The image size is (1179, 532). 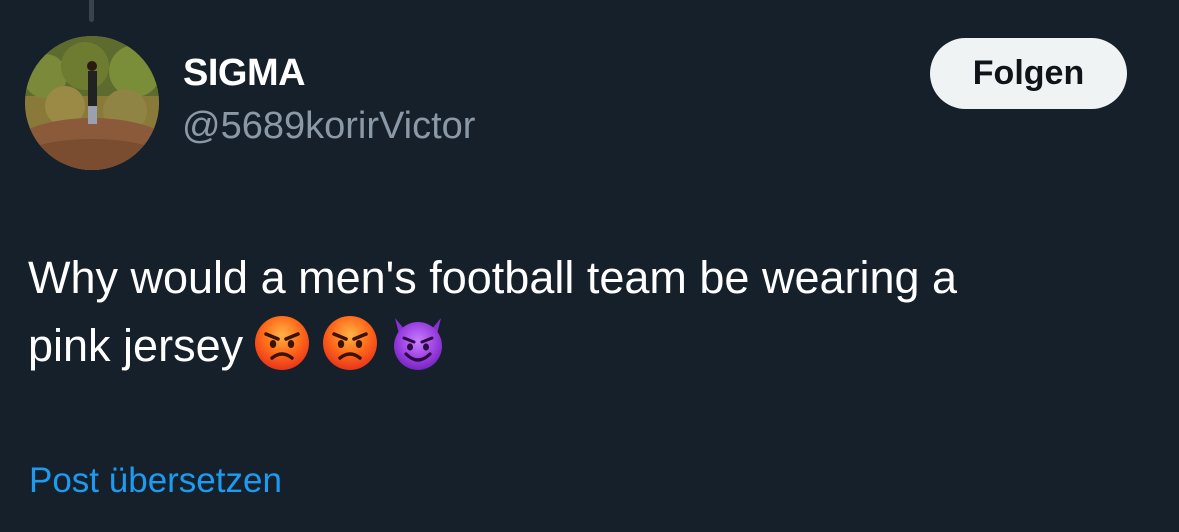 I want to click on thread-connector-line, so click(x=91, y=11).